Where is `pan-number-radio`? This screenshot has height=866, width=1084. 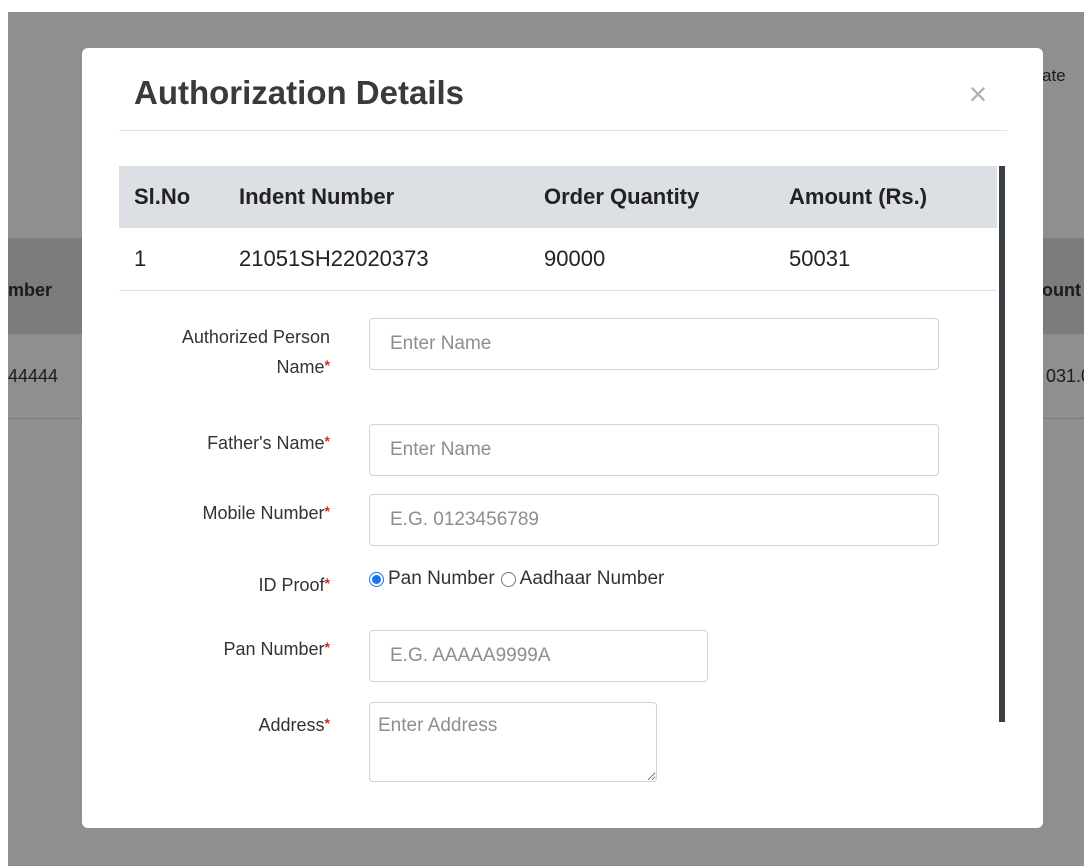 pan-number-radio is located at coordinates (376, 579).